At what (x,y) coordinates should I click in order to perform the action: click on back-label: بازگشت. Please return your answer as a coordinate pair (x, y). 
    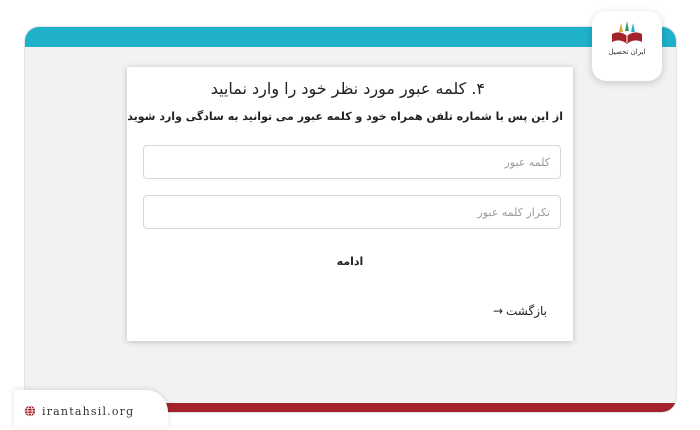
    Looking at the image, I should click on (526, 311).